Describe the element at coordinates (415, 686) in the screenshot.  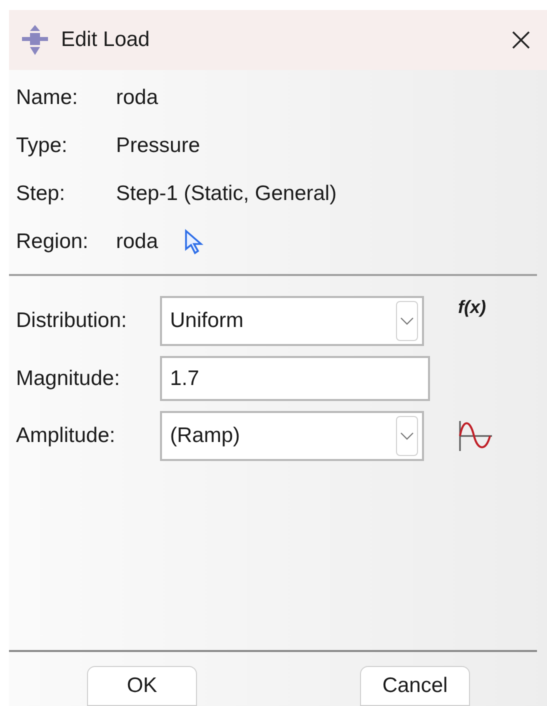
I see `cancel-button: Cancel` at that location.